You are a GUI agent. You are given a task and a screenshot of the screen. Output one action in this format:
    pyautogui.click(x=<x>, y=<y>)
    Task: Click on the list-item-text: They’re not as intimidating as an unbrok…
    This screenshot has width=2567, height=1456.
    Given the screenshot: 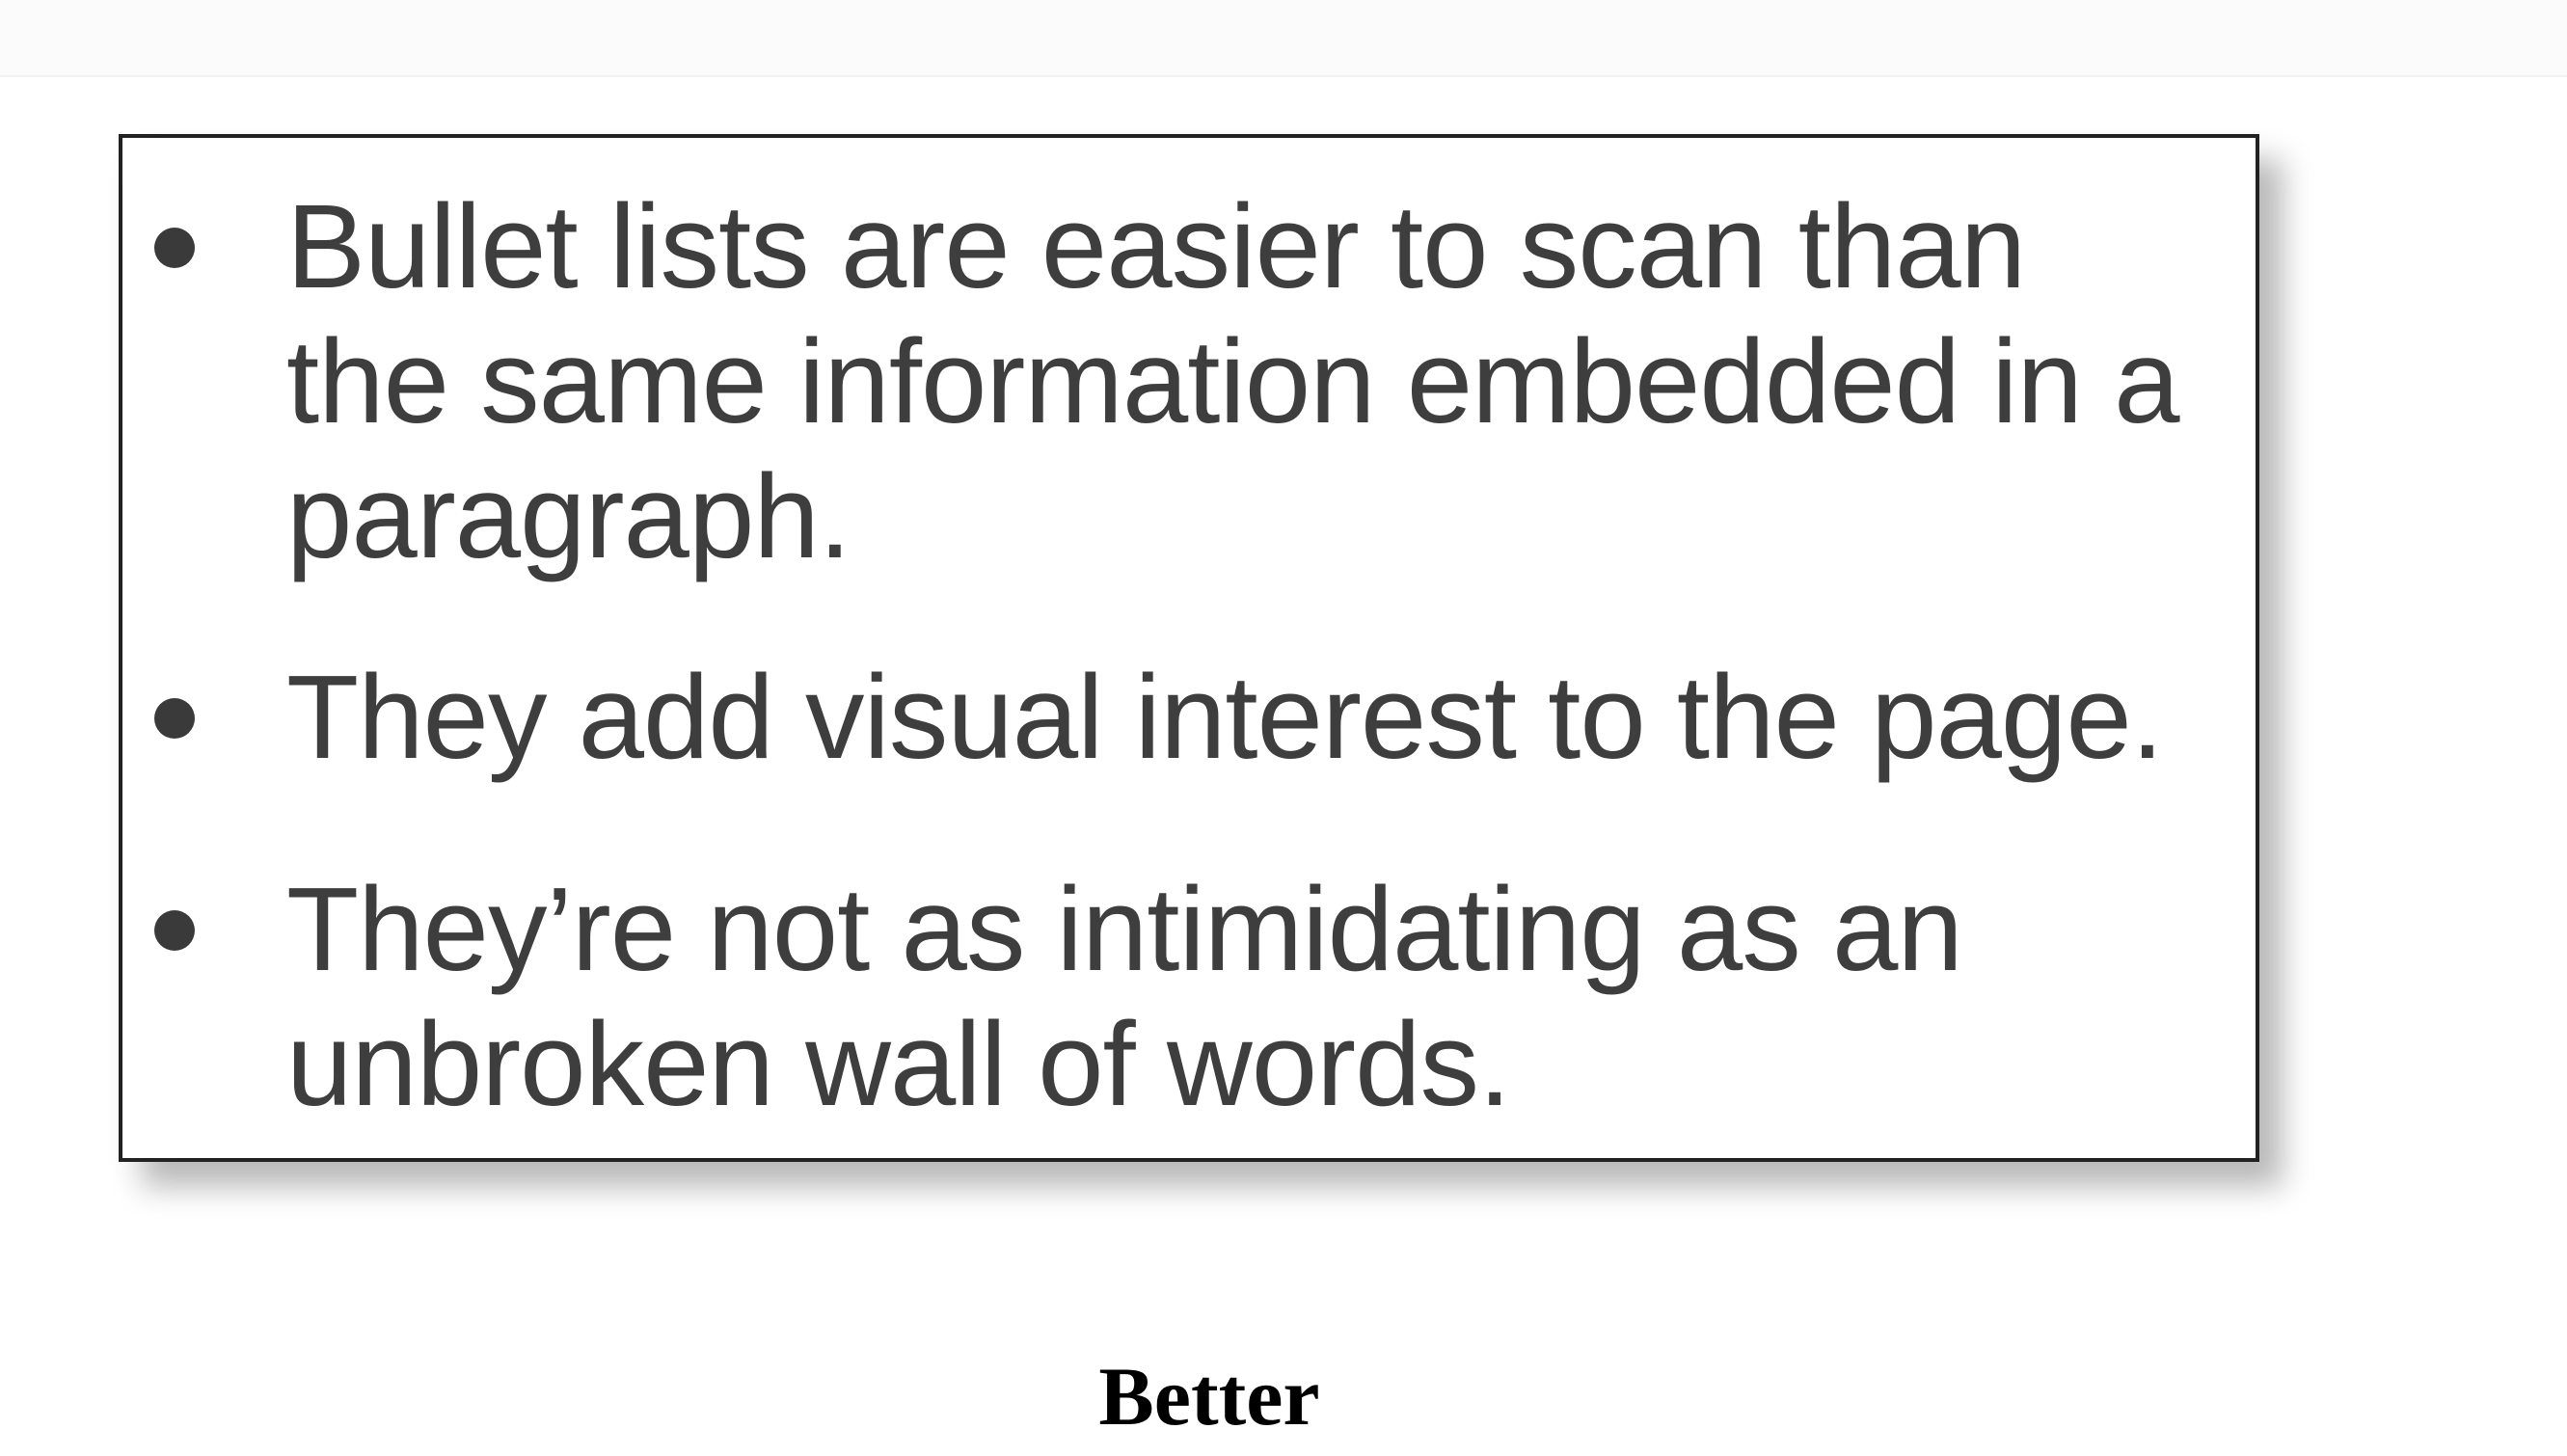 What is the action you would take?
    pyautogui.click(x=1124, y=997)
    